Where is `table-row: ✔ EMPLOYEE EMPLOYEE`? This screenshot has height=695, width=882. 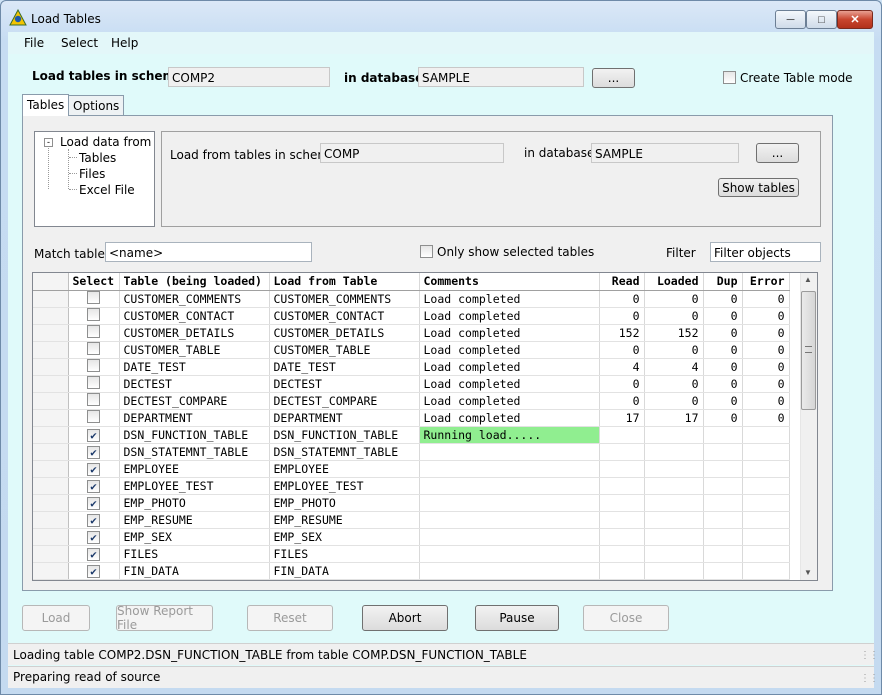 table-row: ✔ EMPLOYEE EMPLOYEE is located at coordinates (411, 469).